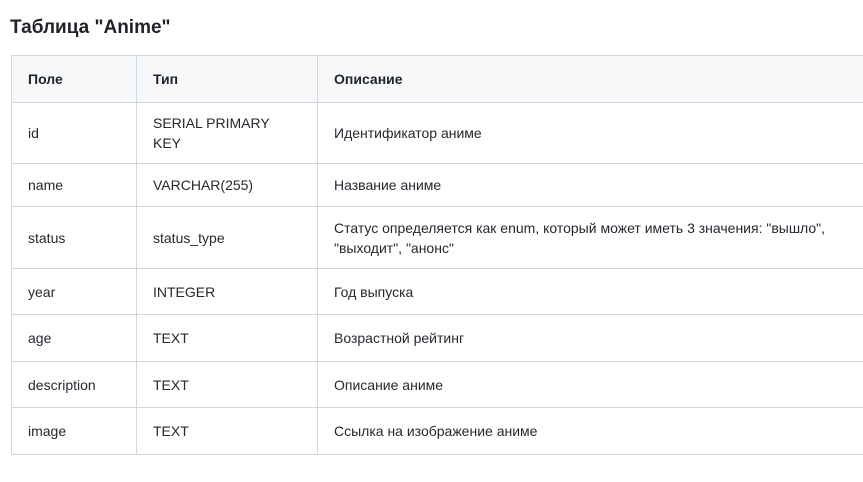 The height and width of the screenshot is (482, 863). I want to click on cell-description: Название аниме, so click(590, 185).